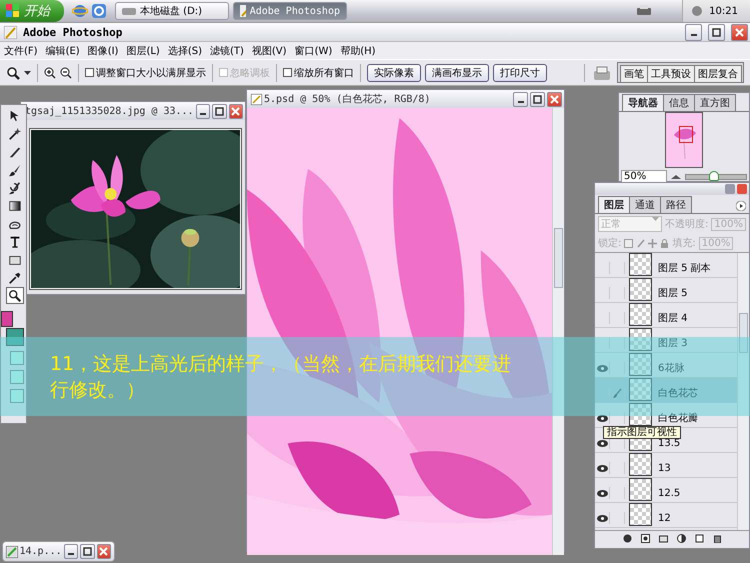 This screenshot has height=563, width=750. What do you see at coordinates (678, 418) in the screenshot?
I see `layer-name: 白色花瓣` at bounding box center [678, 418].